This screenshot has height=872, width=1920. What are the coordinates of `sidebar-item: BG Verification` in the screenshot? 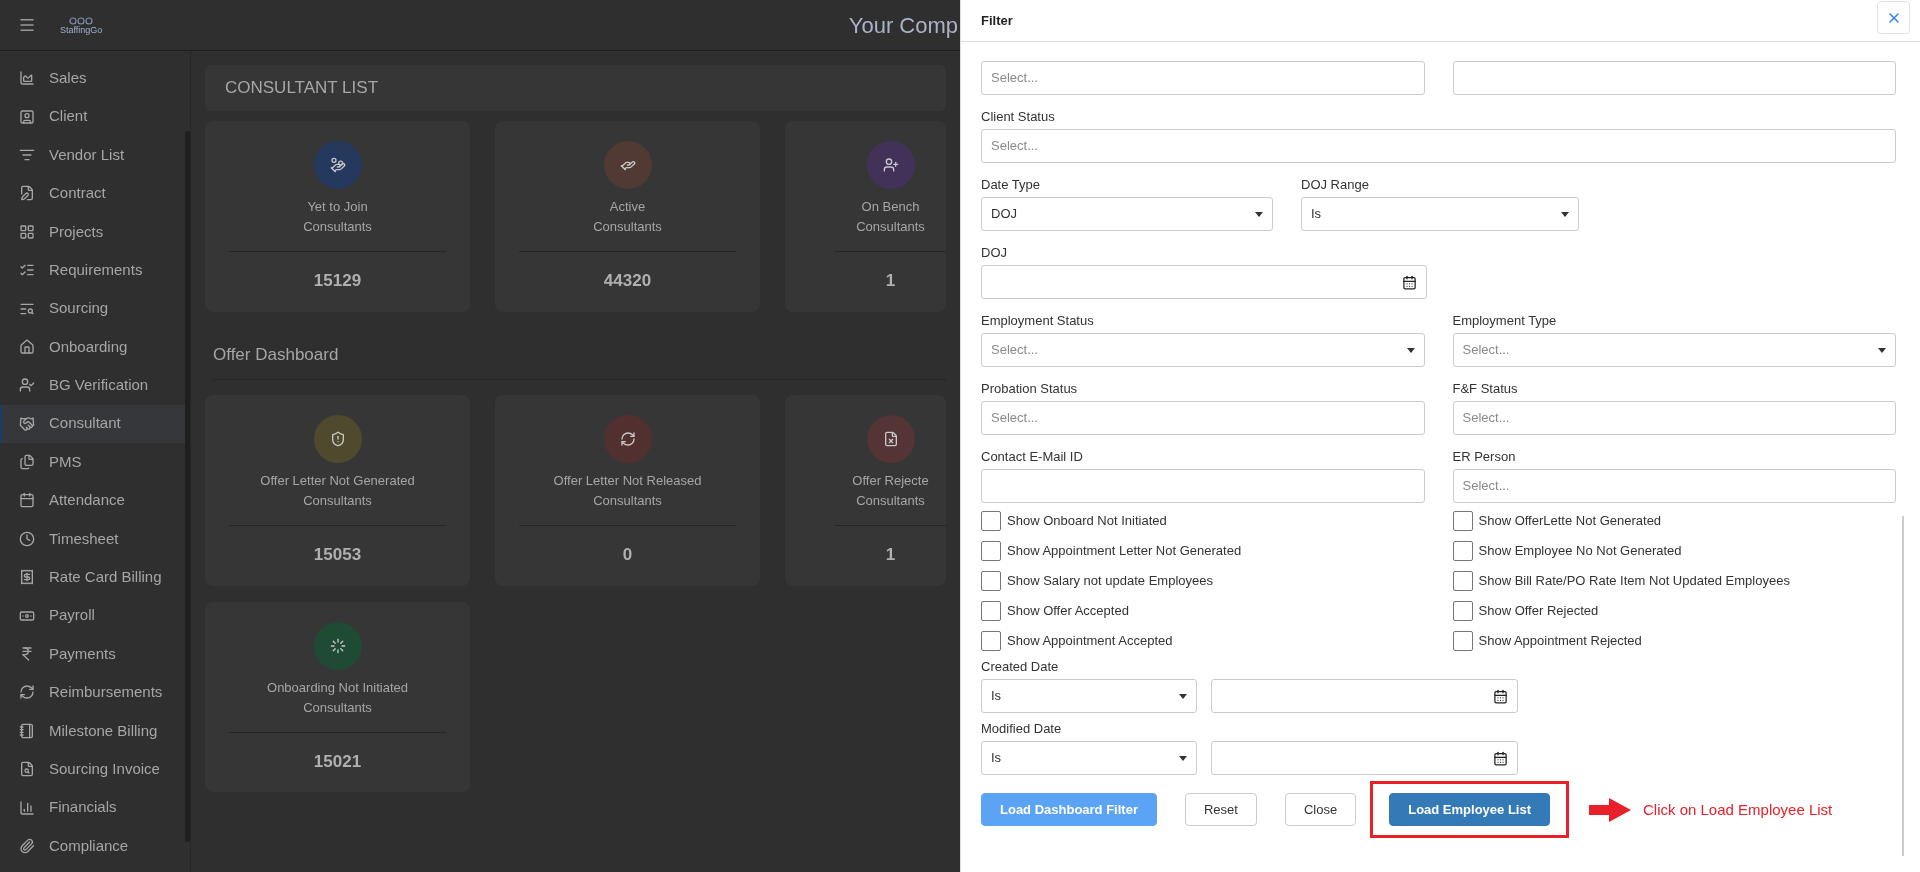 It's located at (92, 385).